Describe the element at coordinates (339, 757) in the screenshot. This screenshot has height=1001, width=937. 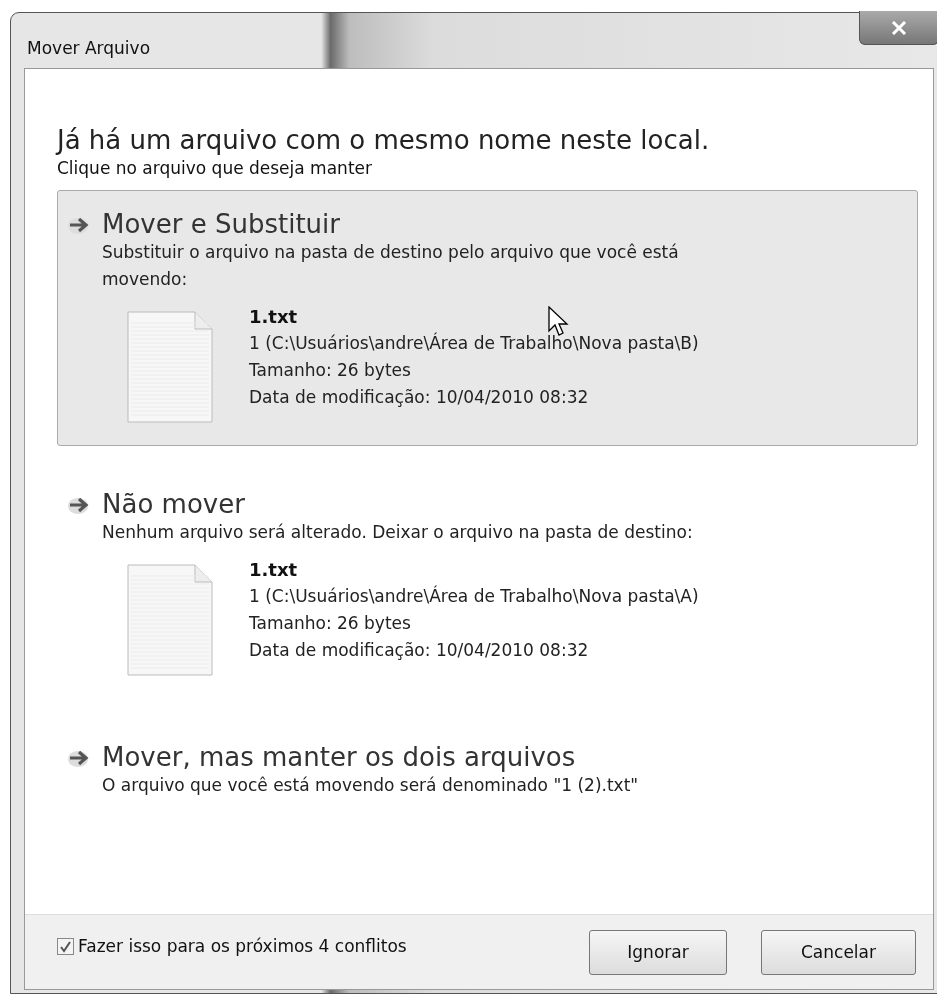
I see `option-title: Mover, mas manter os dois arquivos` at that location.